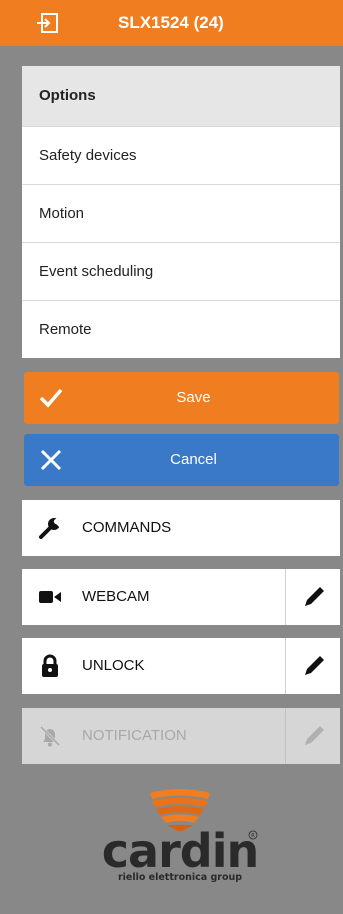 The width and height of the screenshot is (343, 914). I want to click on bell-muted-icon, so click(50, 736).